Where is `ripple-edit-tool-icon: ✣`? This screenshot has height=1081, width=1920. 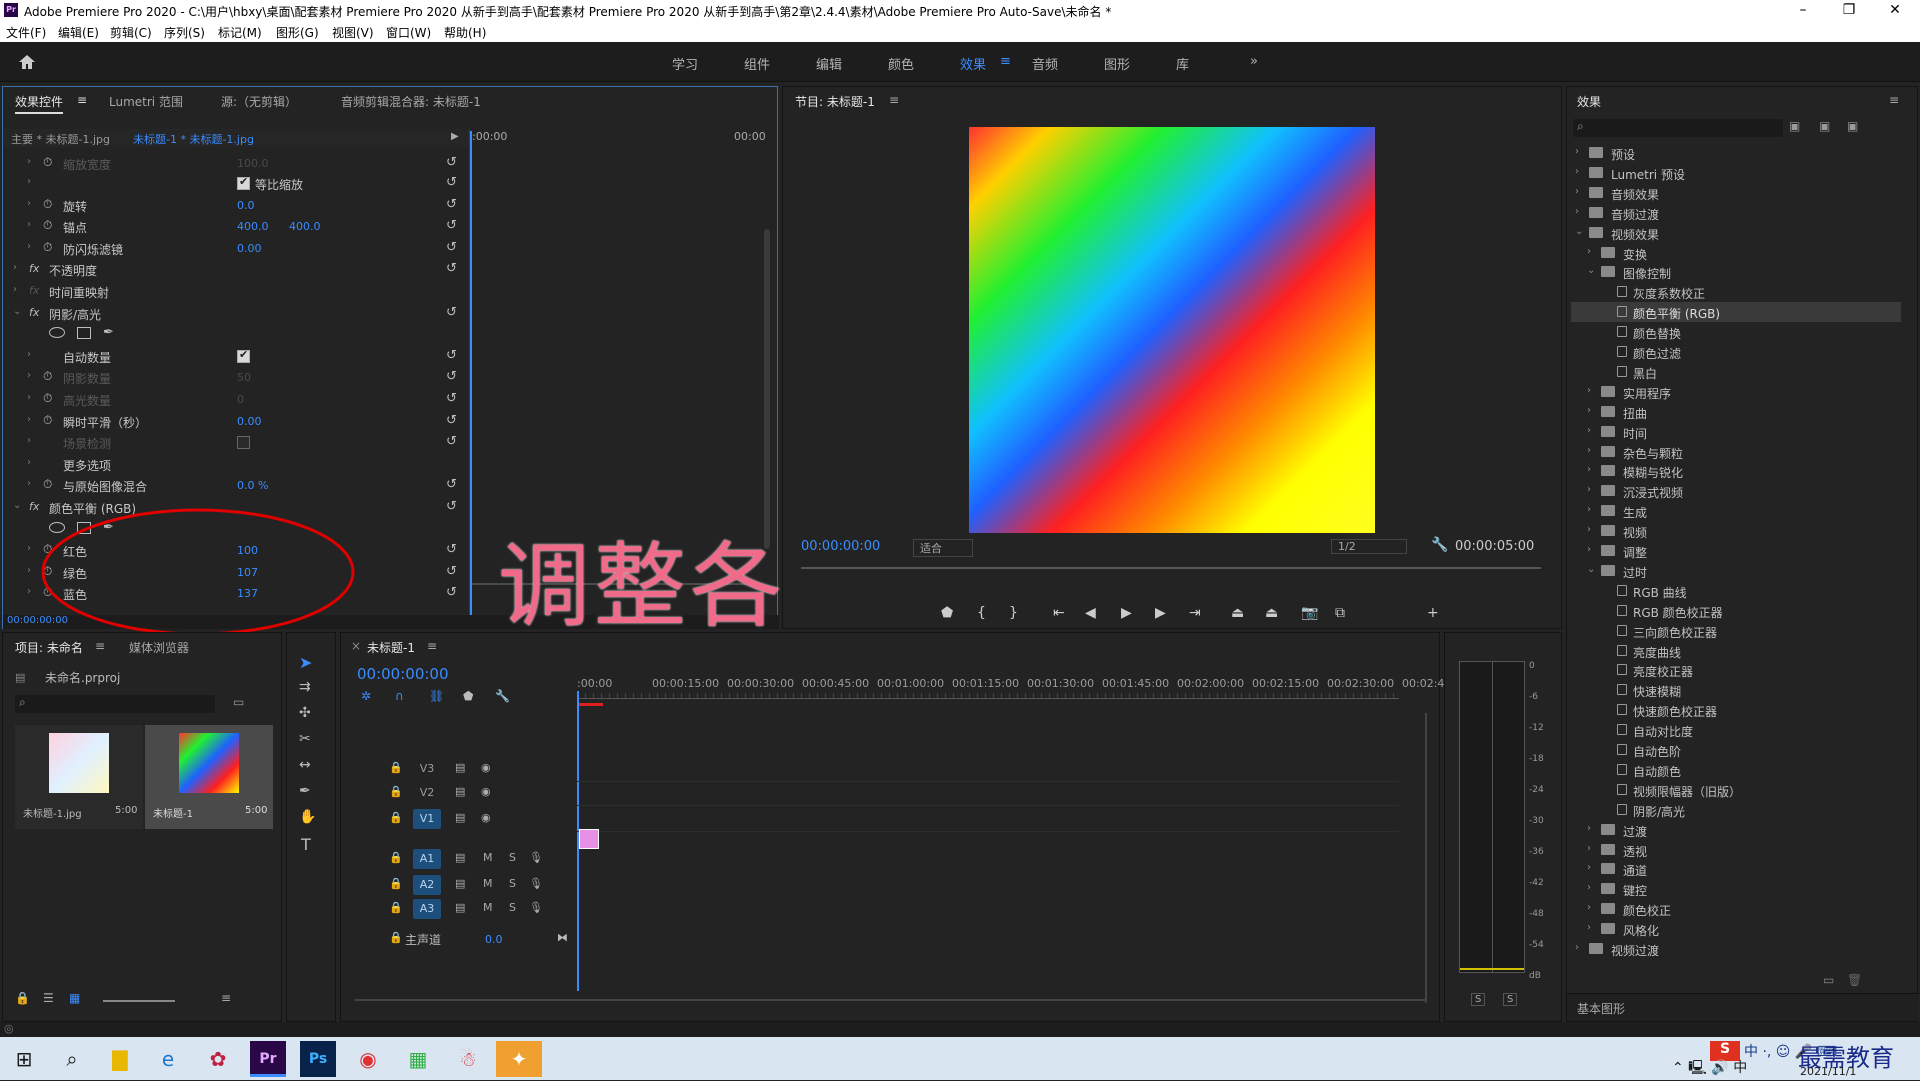
ripple-edit-tool-icon: ✣ is located at coordinates (305, 713).